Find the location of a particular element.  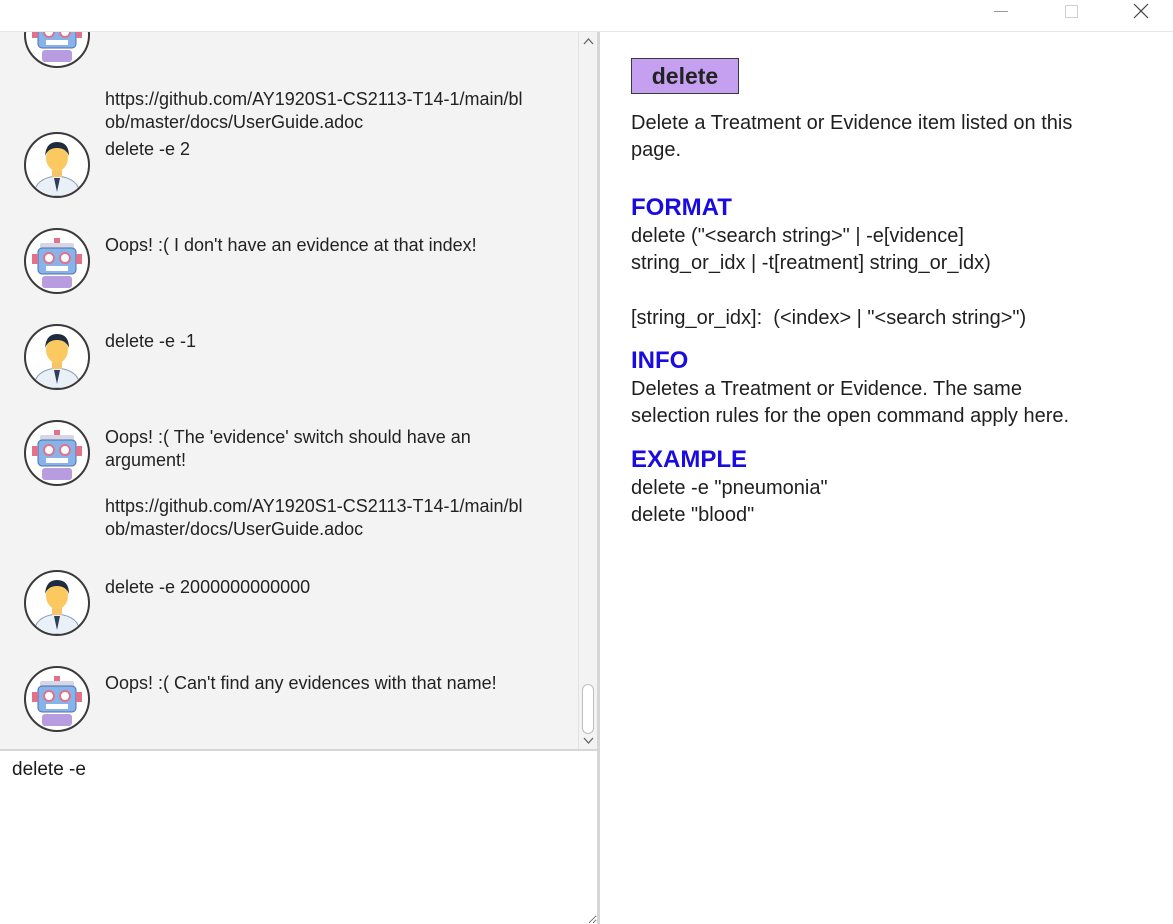

close-icon is located at coordinates (1141, 11).